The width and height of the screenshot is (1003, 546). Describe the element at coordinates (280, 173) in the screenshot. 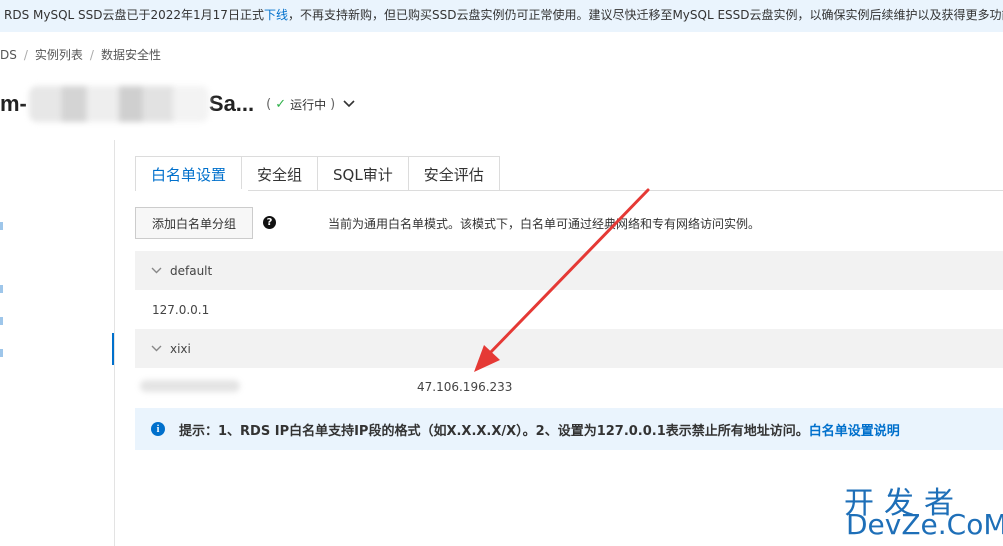

I see `tab-security-group: 安全组` at that location.